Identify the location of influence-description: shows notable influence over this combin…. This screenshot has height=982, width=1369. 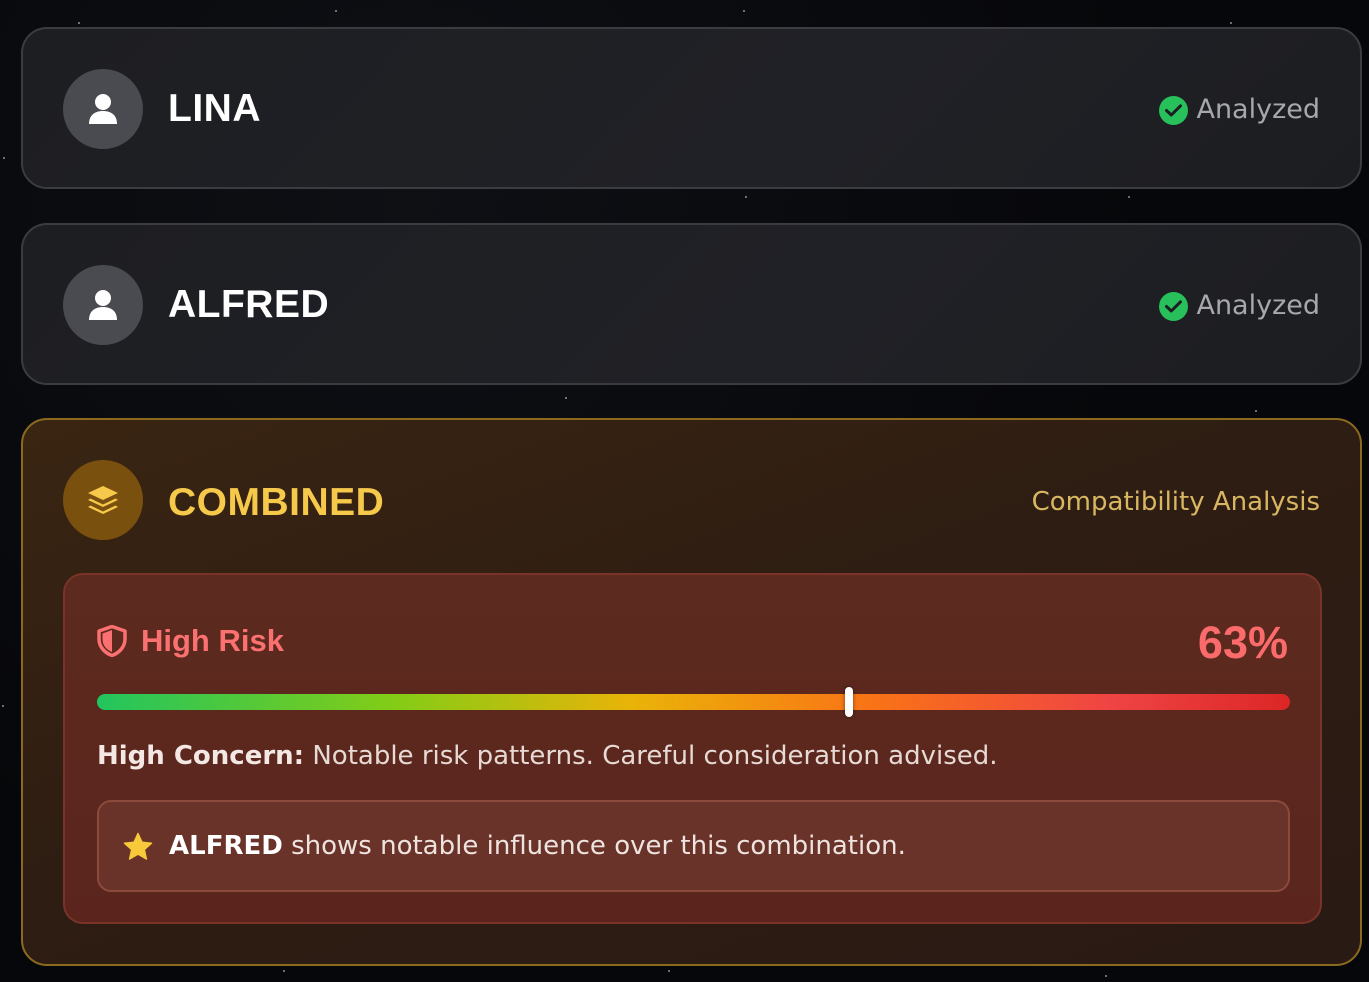
(594, 846).